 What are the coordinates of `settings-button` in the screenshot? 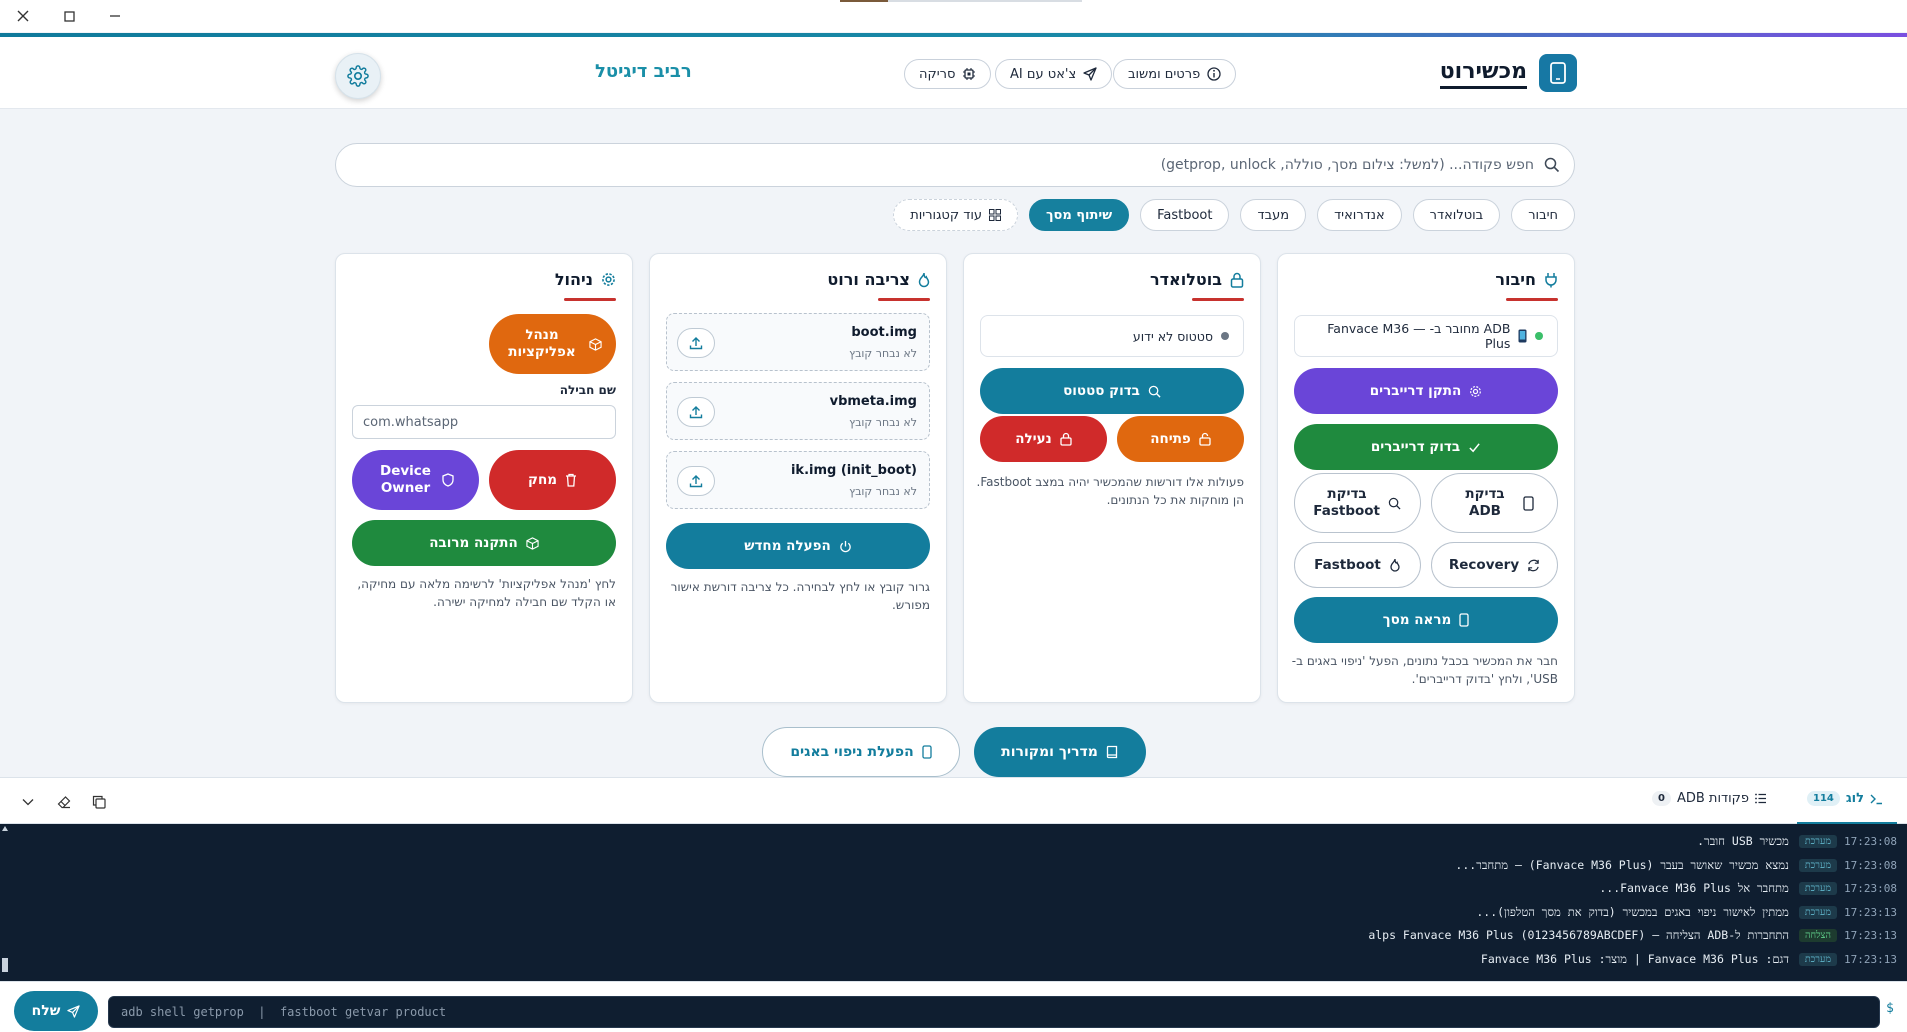 It's located at (358, 76).